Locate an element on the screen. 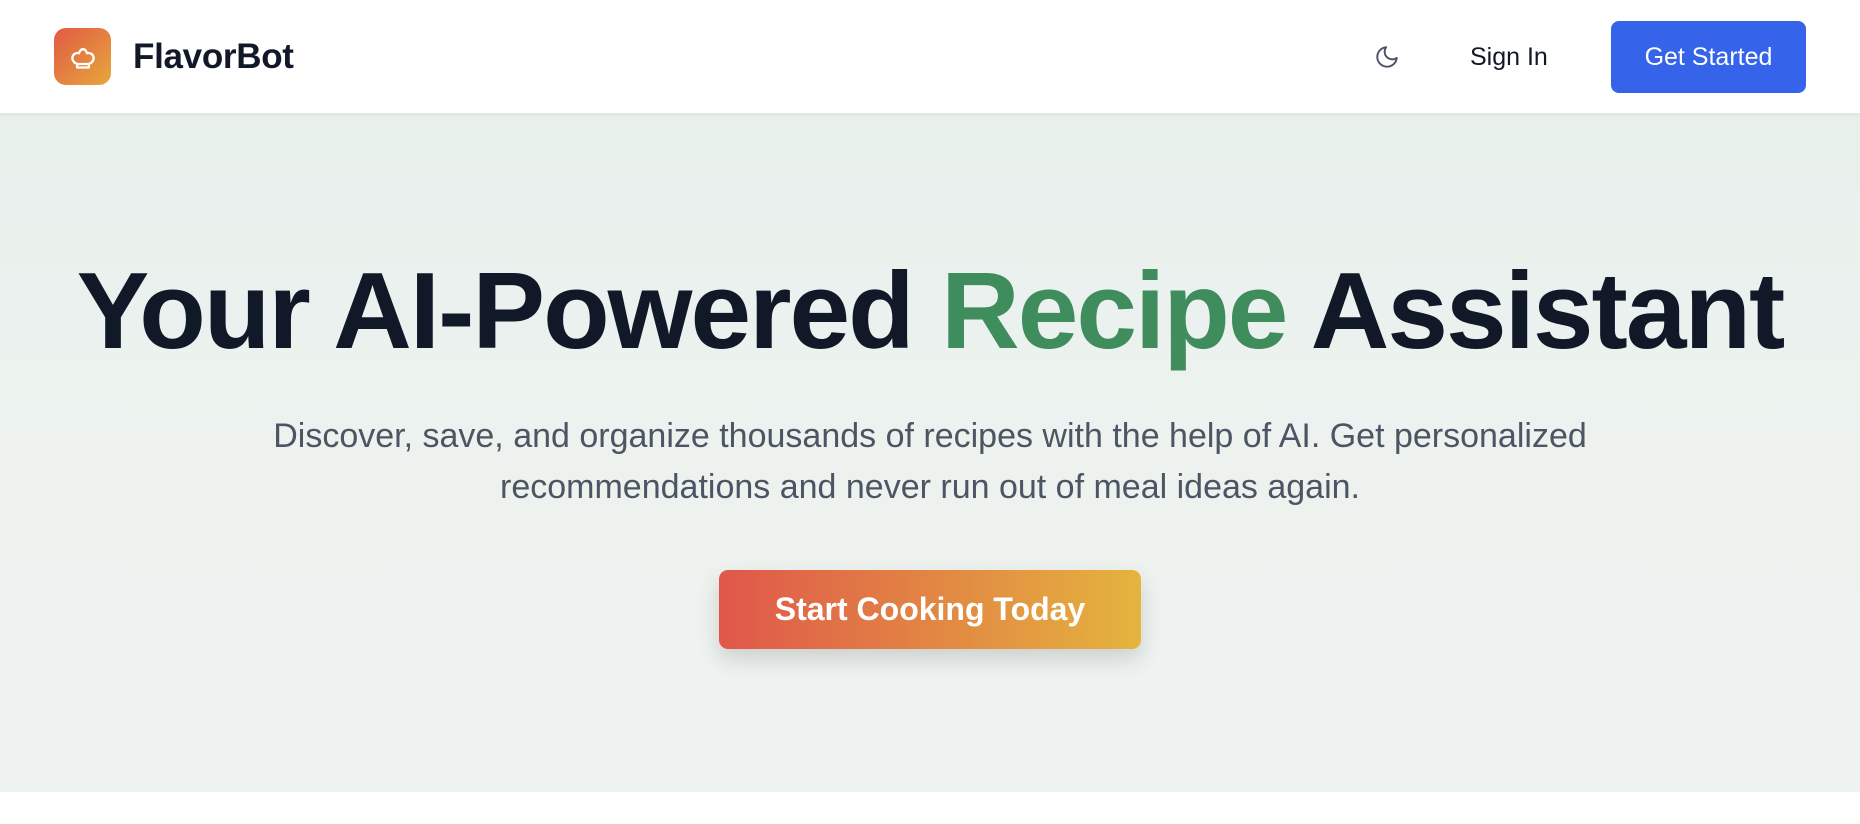 The width and height of the screenshot is (1860, 824). moon-icon is located at coordinates (1387, 57).